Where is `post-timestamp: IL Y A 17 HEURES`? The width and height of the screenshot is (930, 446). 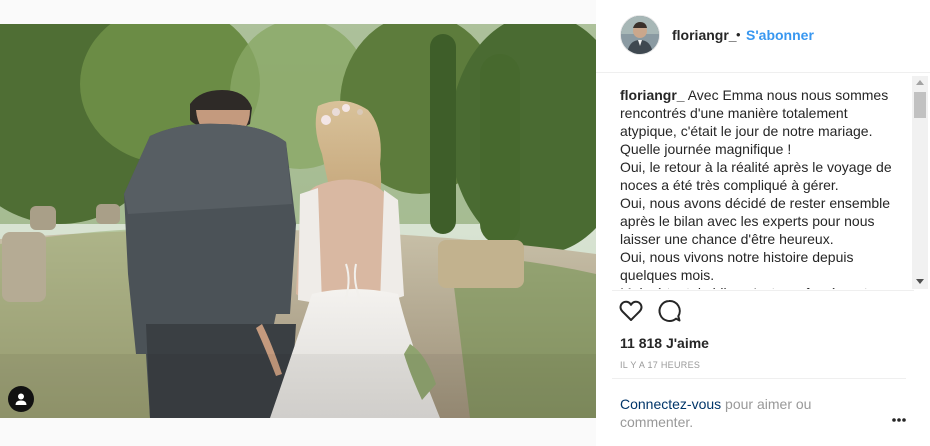 post-timestamp: IL Y A 17 HEURES is located at coordinates (660, 365).